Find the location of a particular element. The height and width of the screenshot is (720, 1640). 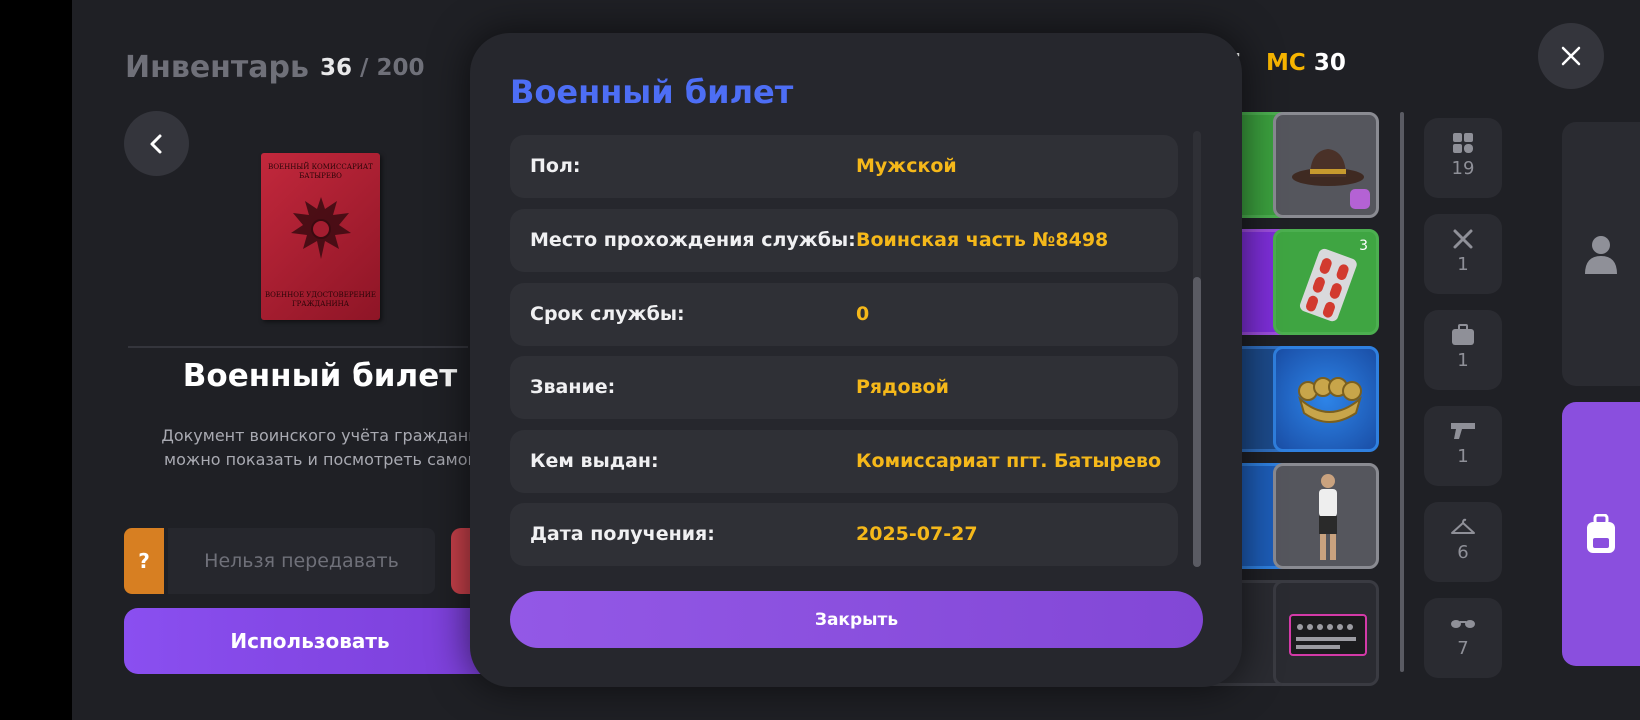

inventory-slot-brass-knuckles is located at coordinates (1326, 399).